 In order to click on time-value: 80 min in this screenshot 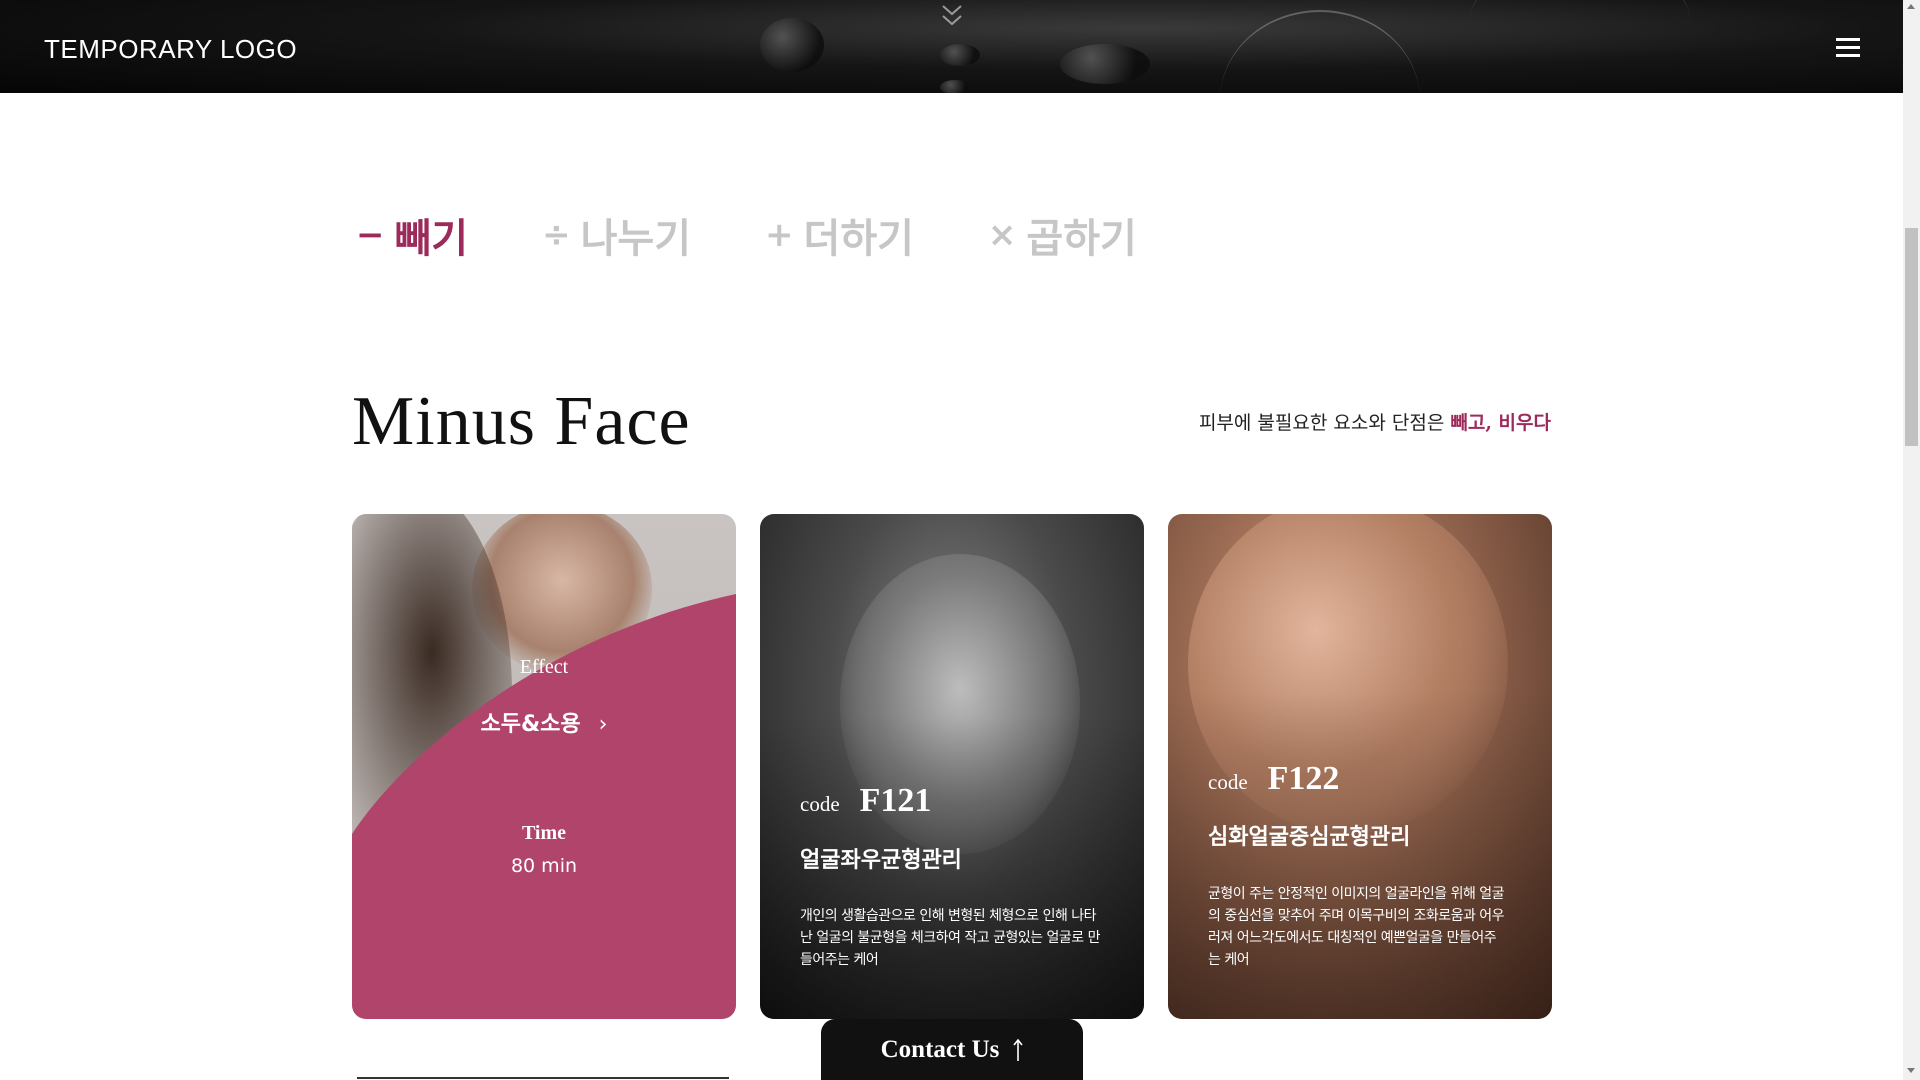, I will do `click(544, 866)`.